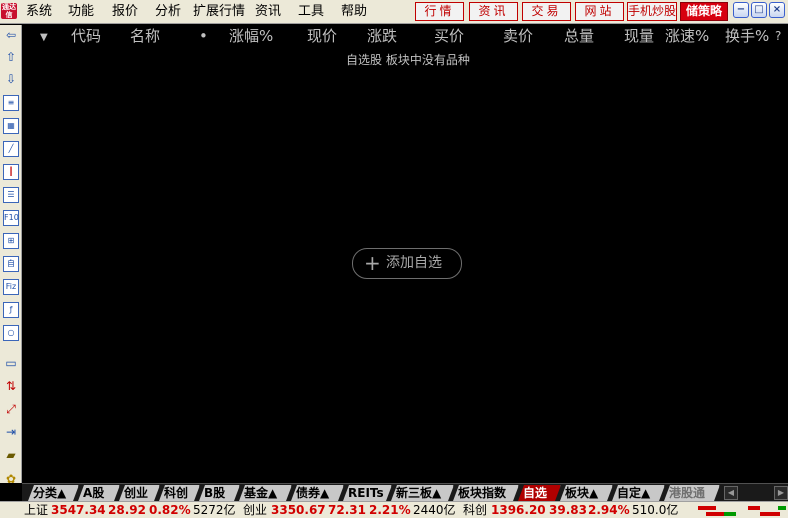 Image resolution: width=788 pixels, height=518 pixels. I want to click on sh-index-change: 28.92, so click(127, 510).